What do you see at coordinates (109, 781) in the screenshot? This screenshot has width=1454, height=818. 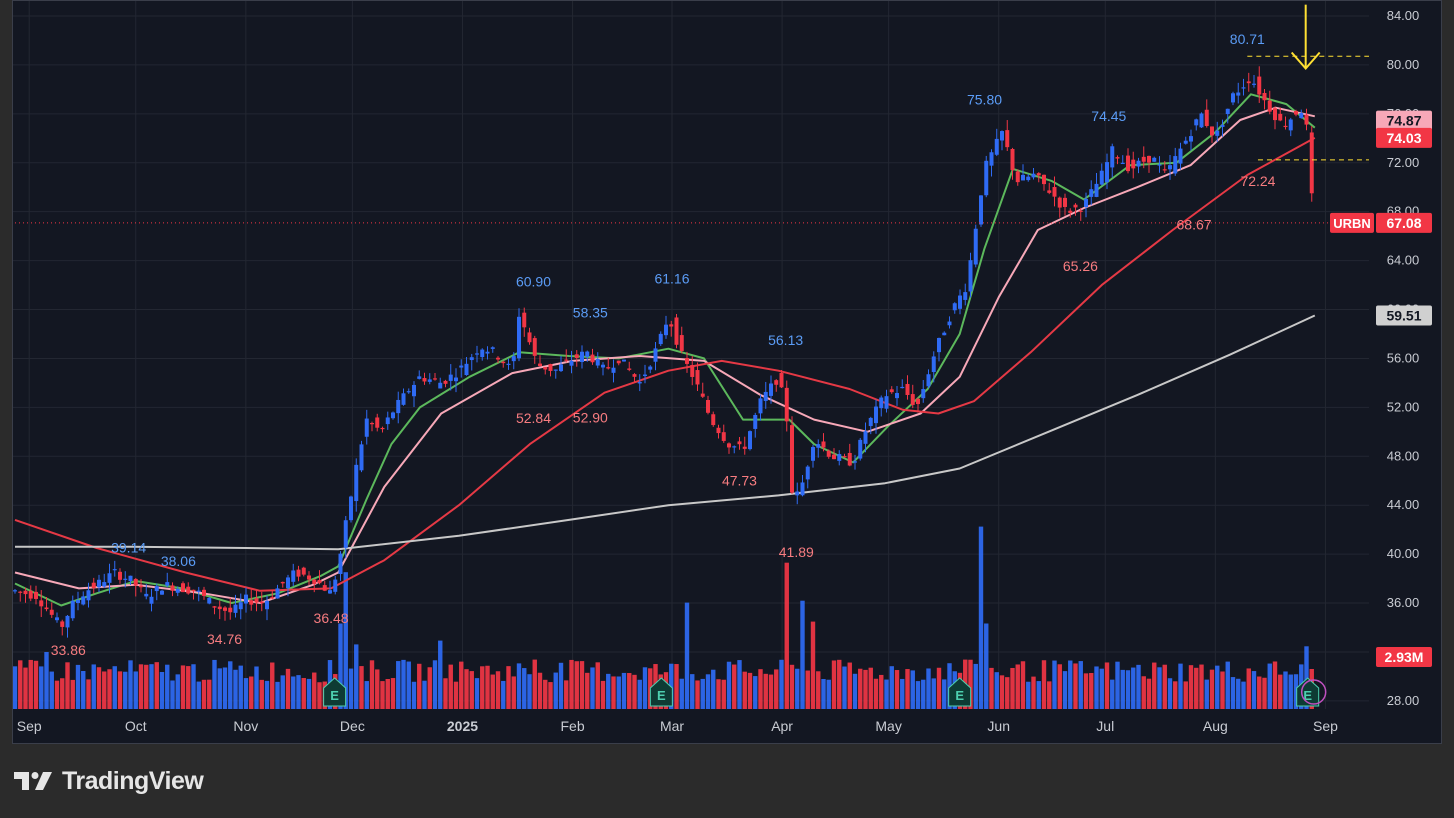 I see `tradingview-logo: TradingView` at bounding box center [109, 781].